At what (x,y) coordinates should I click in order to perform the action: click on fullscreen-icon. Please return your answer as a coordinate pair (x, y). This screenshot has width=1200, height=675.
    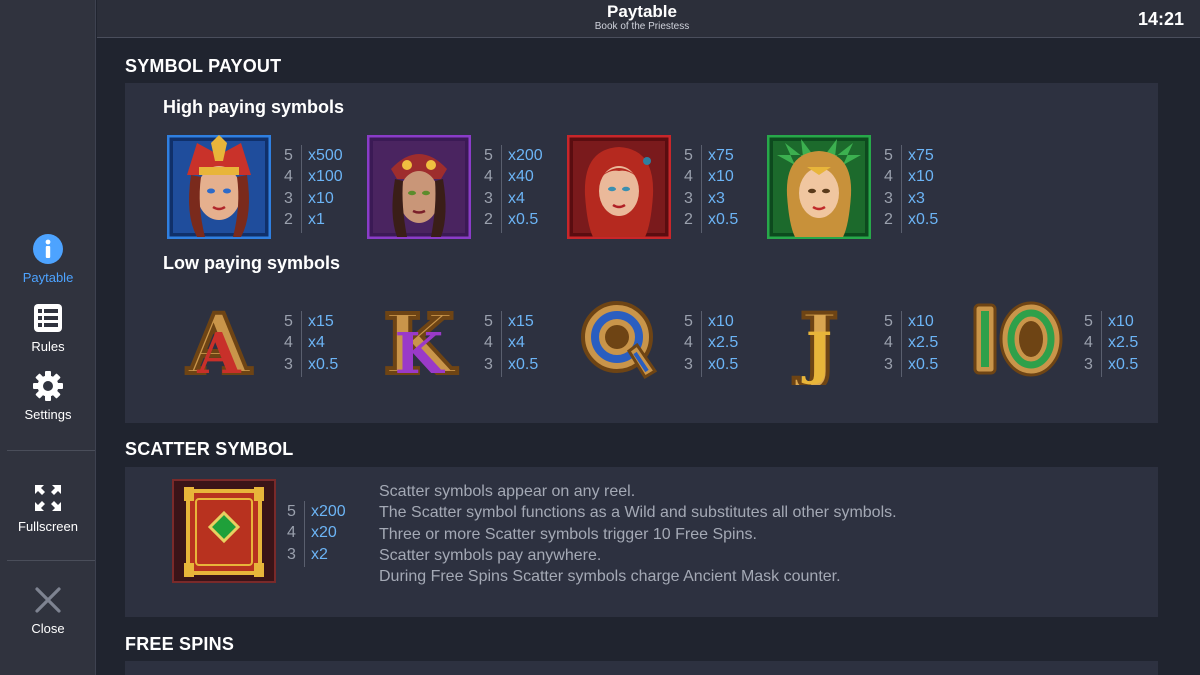
    Looking at the image, I should click on (48, 498).